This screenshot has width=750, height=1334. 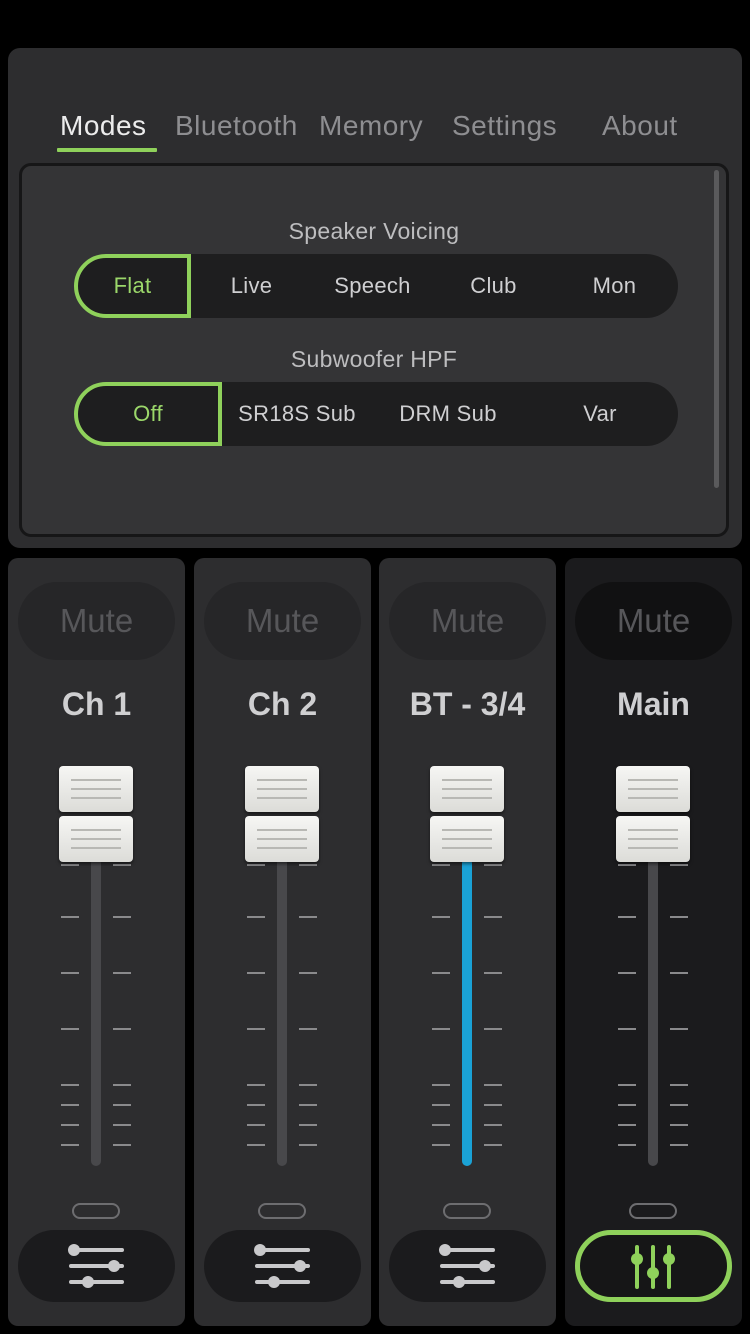 I want to click on tab-memory: Memory, so click(x=371, y=126).